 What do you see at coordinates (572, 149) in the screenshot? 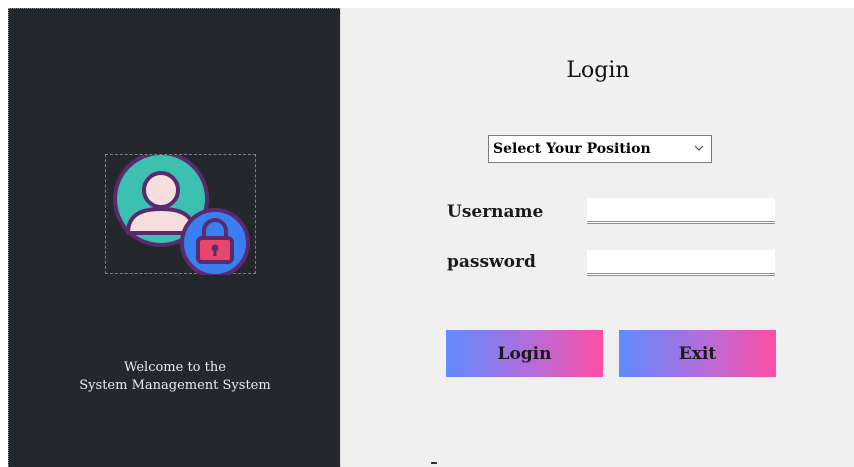
I see `position-select-value: Select Your Position` at bounding box center [572, 149].